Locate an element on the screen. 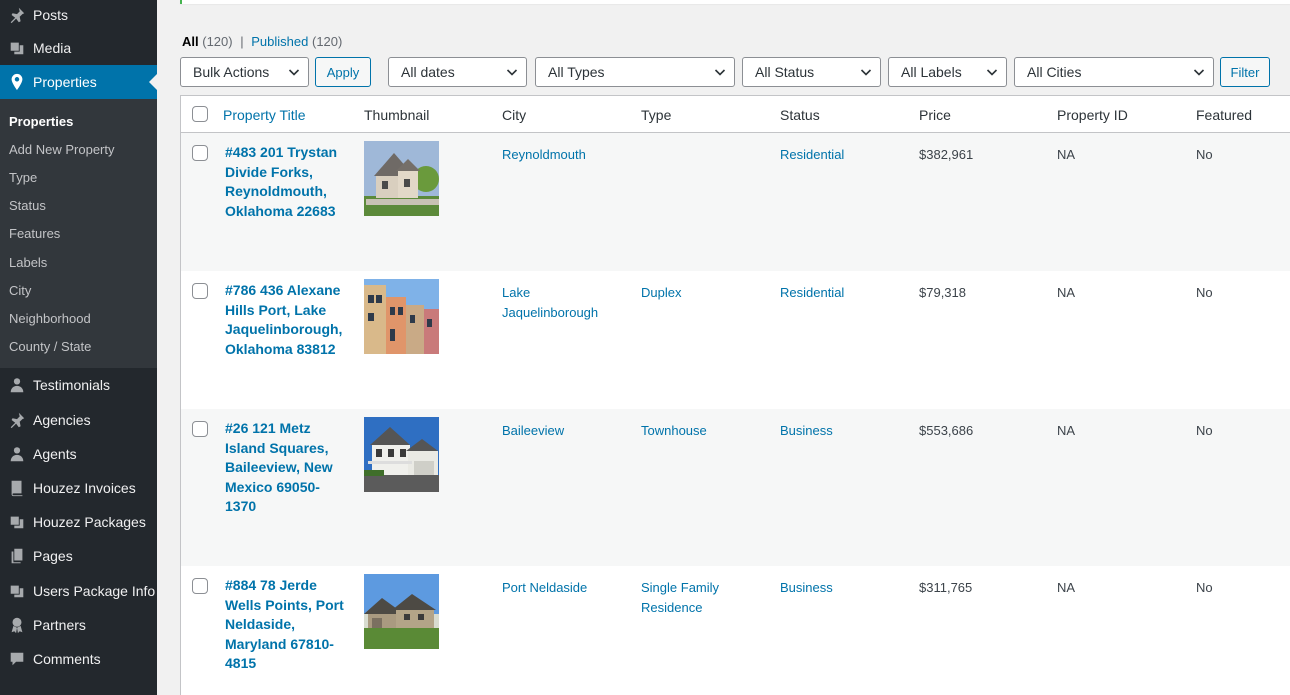  type-link: Duplex is located at coordinates (703, 293).